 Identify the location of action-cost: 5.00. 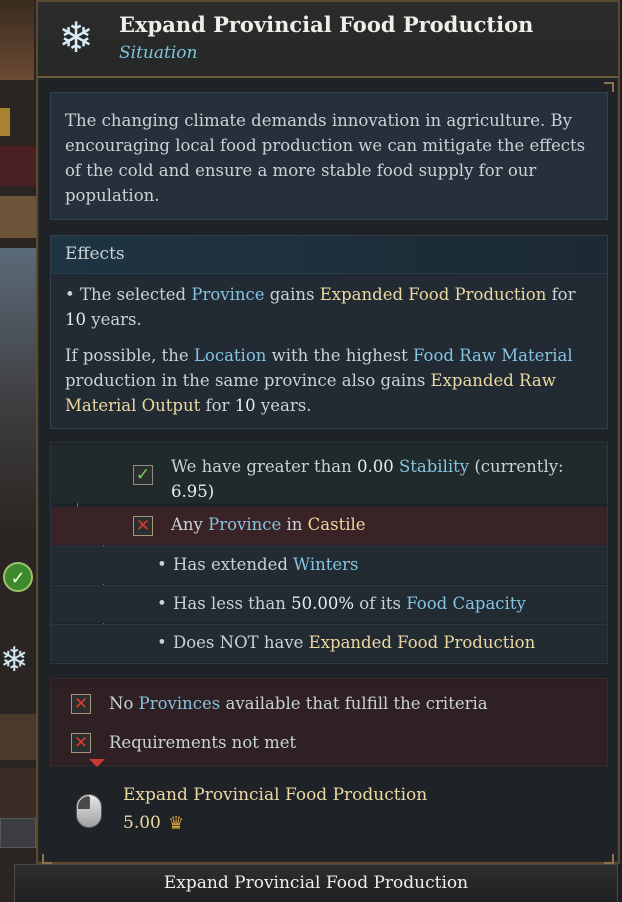
(142, 823).